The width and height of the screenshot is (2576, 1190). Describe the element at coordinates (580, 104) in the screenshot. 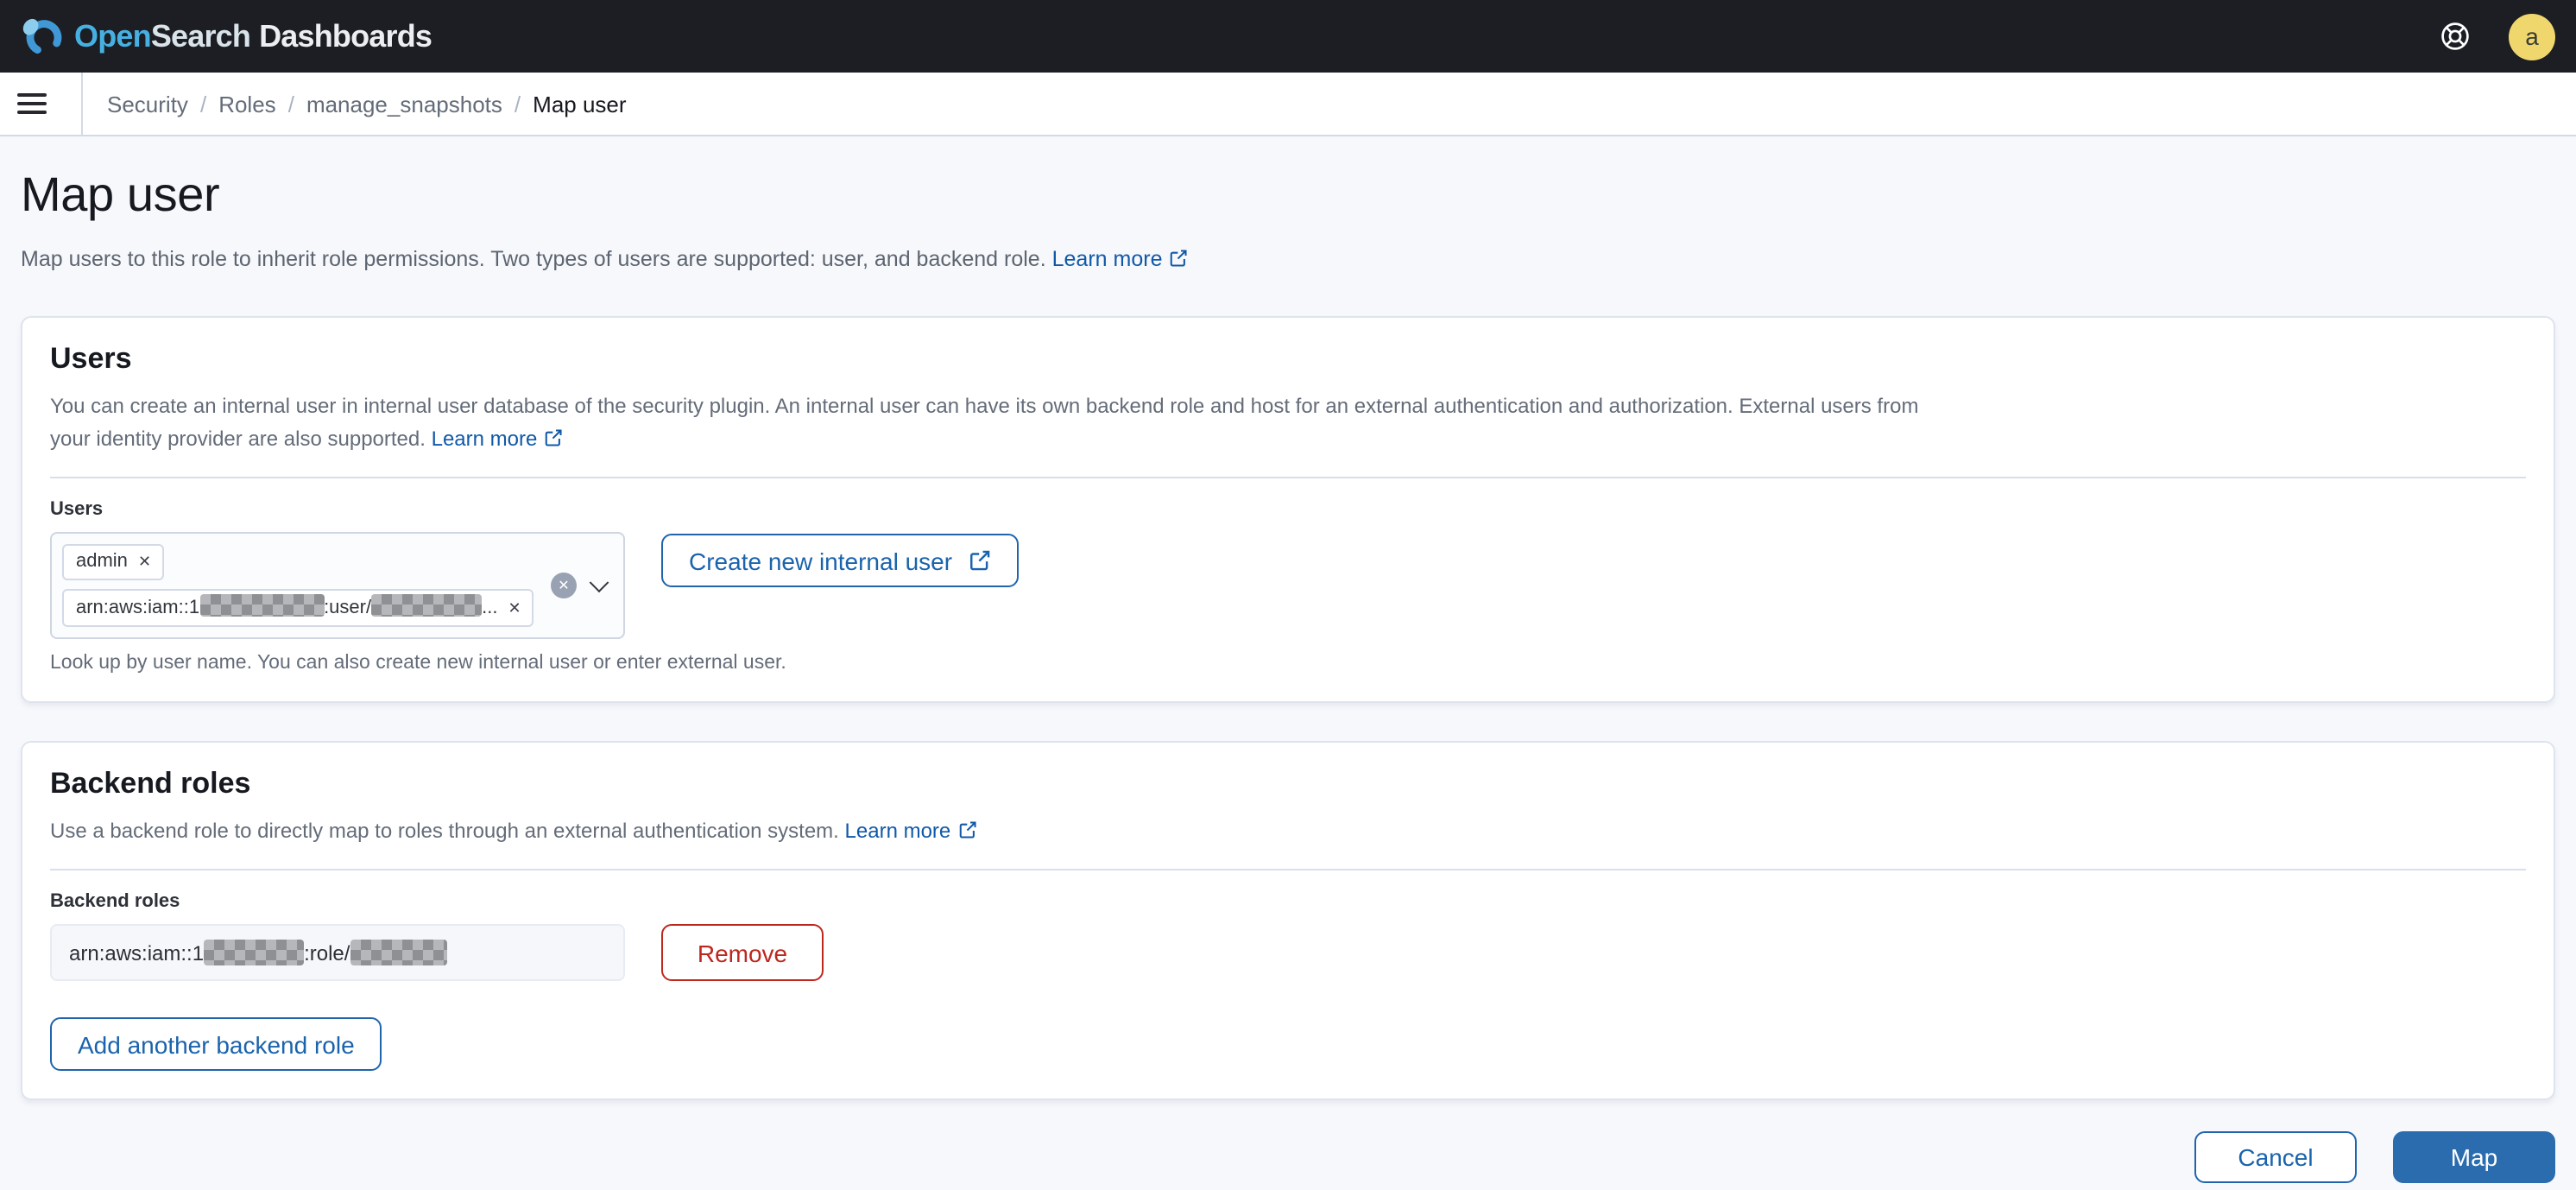

I see `breadcrumb-current: Map user` at that location.